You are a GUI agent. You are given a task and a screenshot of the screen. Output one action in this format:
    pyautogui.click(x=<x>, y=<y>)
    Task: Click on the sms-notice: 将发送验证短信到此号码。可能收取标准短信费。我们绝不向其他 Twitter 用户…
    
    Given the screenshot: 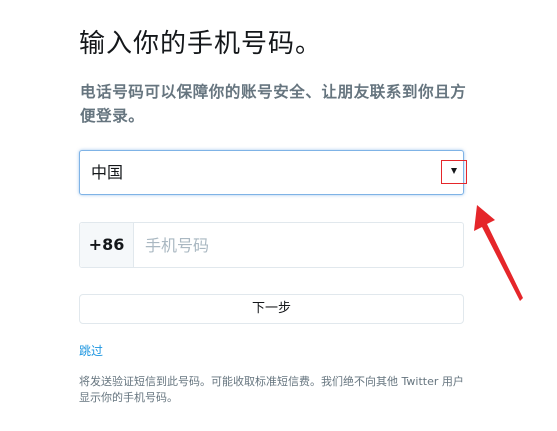 What is the action you would take?
    pyautogui.click(x=271, y=389)
    